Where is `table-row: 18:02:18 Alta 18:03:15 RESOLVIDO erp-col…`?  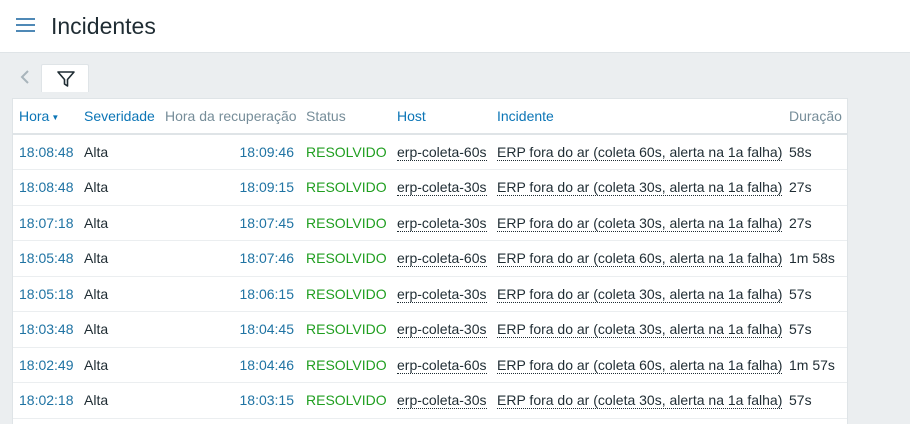
table-row: 18:02:18 Alta 18:03:15 RESOLVIDO erp-col… is located at coordinates (430, 400).